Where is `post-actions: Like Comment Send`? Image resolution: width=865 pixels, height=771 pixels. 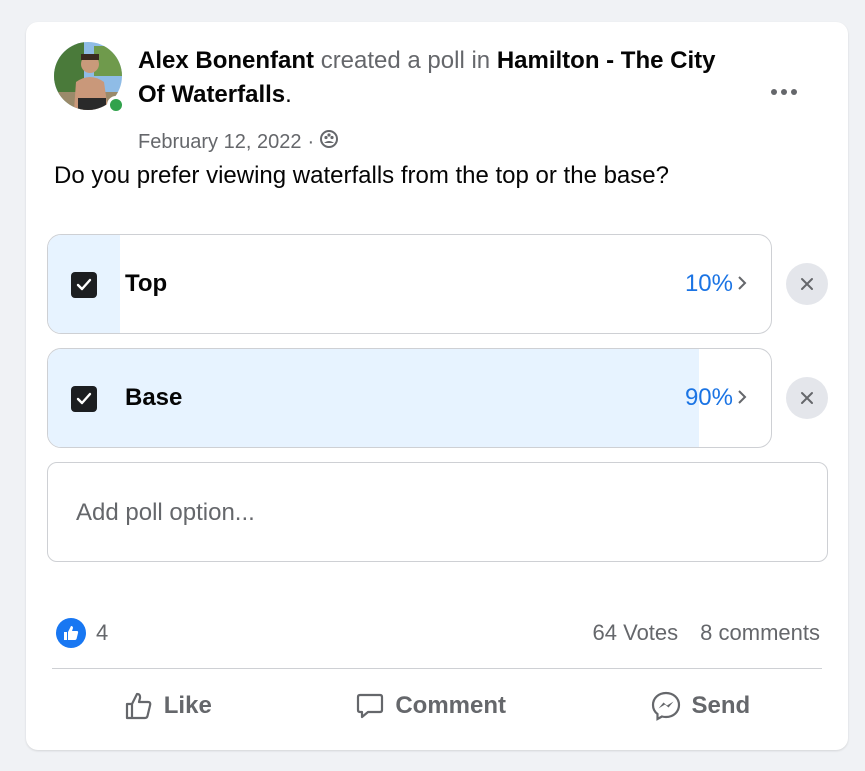
post-actions: Like Comment Send is located at coordinates (437, 706).